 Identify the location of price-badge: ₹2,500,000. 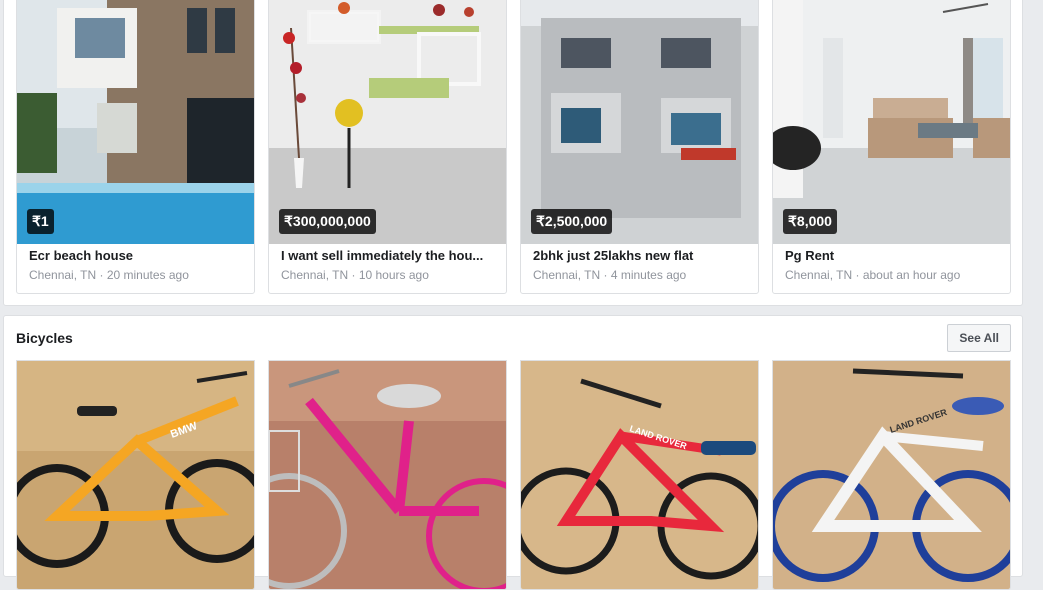
(572, 221).